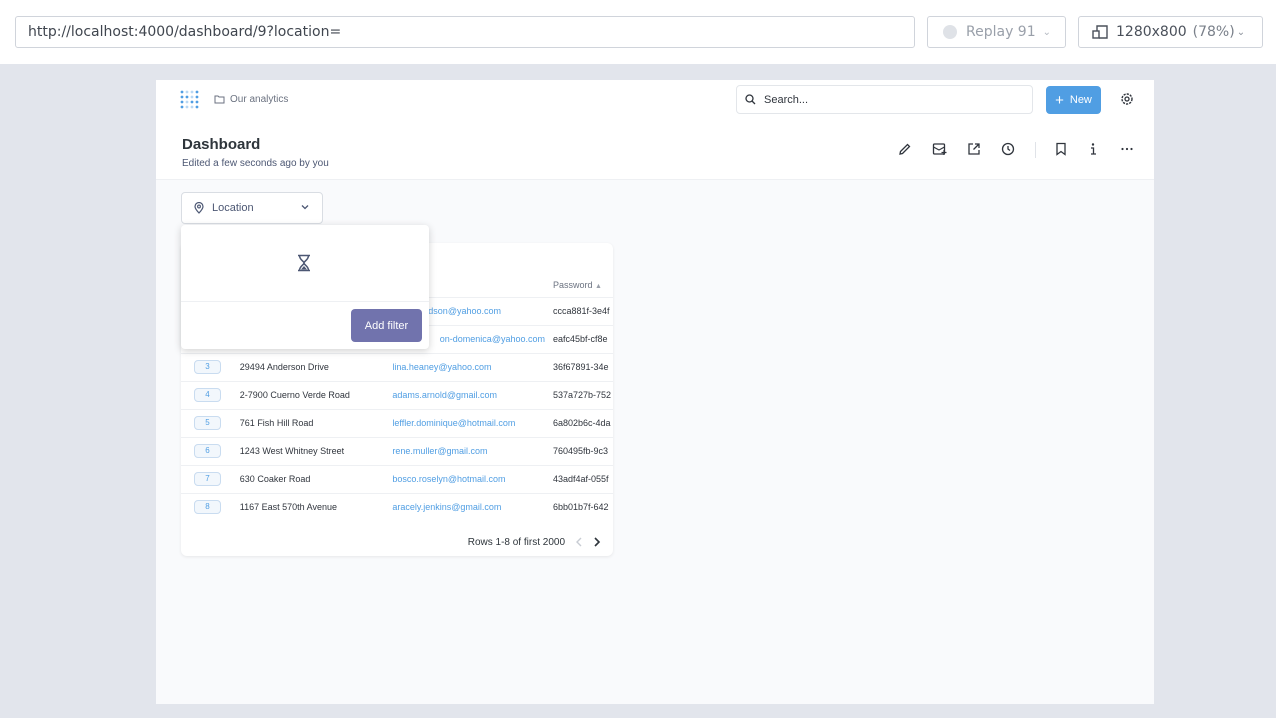  What do you see at coordinates (582, 366) in the screenshot?
I see `password-cell: 36f67891-34e` at bounding box center [582, 366].